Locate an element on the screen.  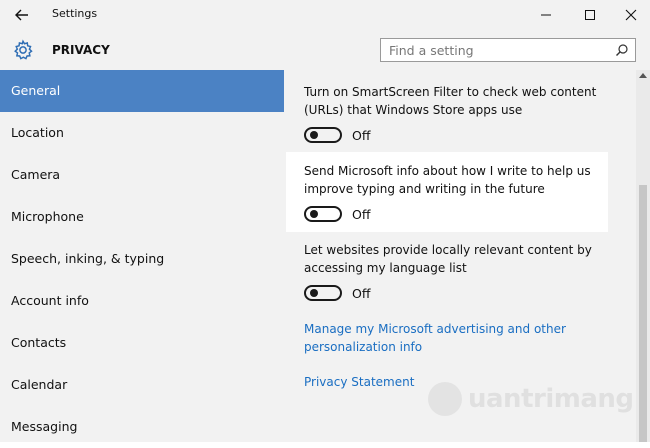
watermark: uantrimang is located at coordinates (531, 403).